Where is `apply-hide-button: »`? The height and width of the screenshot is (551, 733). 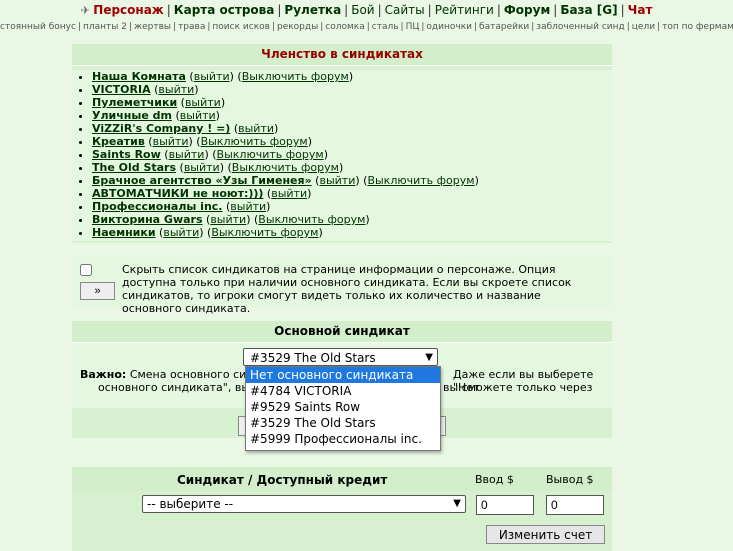
apply-hide-button: » is located at coordinates (97, 291).